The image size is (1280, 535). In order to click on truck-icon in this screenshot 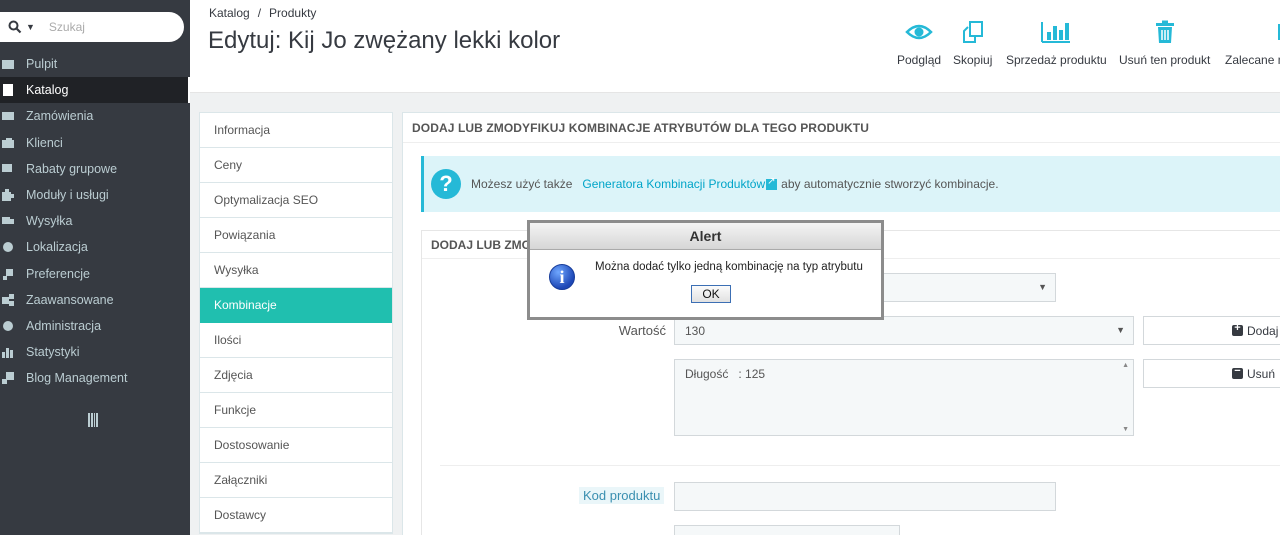, I will do `click(8, 221)`.